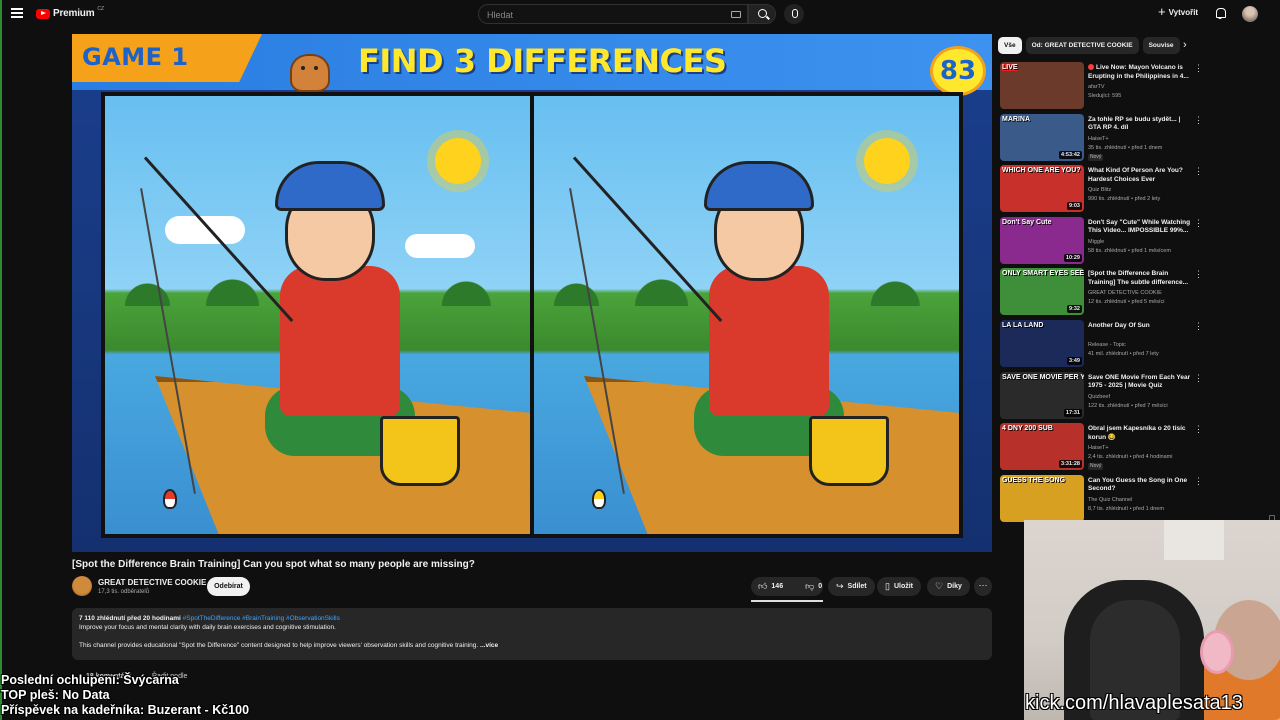  Describe the element at coordinates (1125, 293) in the screenshot. I see `recommendation-channel: GREAT DETECTIVE COOKIE` at that location.